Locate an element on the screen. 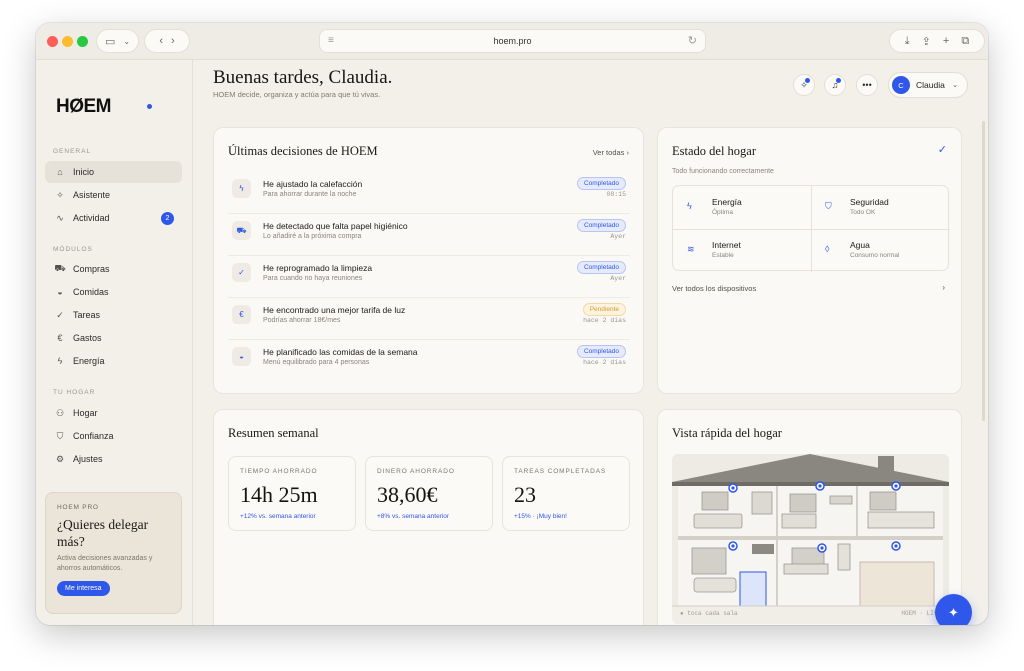 This screenshot has height=671, width=1024. house-svg is located at coordinates (810, 539).